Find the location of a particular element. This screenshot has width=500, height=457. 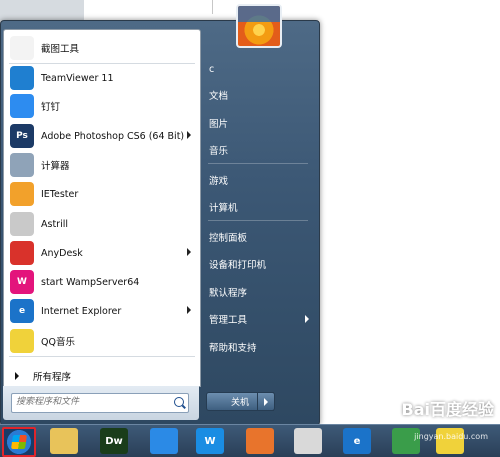

internet-explorer-icon: e is located at coordinates (22, 311).